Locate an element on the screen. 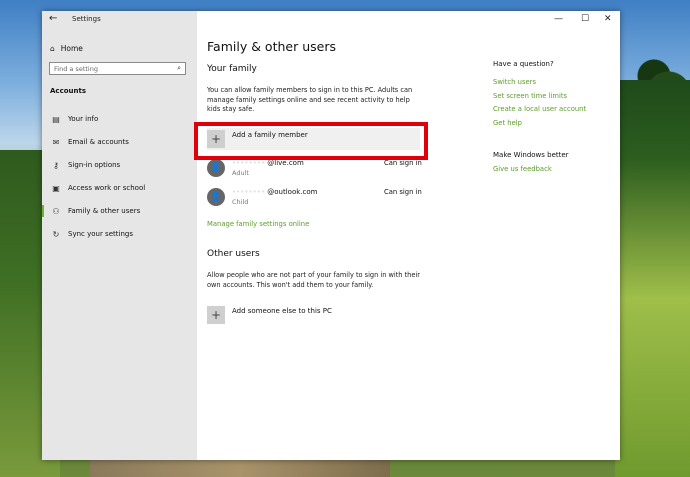 This screenshot has height=477, width=690. local-account-link: Create a local user account is located at coordinates (539, 109).